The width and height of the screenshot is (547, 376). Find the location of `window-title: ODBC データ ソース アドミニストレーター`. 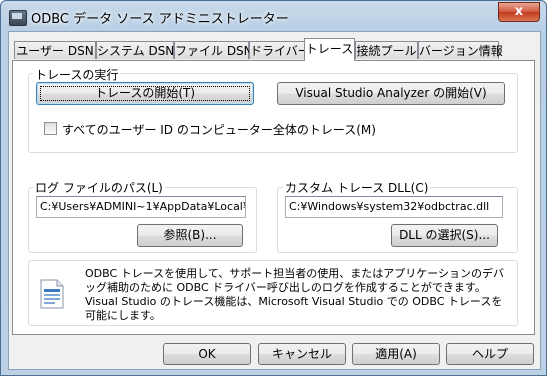

window-title: ODBC データ ソース アドミニストレーター is located at coordinates (160, 19).